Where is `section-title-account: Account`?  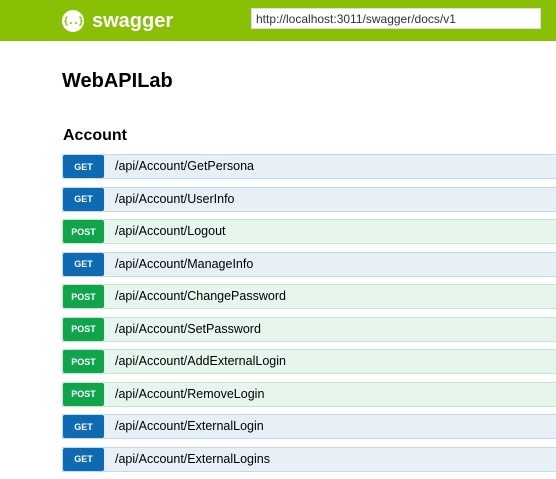
section-title-account: Account is located at coordinates (95, 136).